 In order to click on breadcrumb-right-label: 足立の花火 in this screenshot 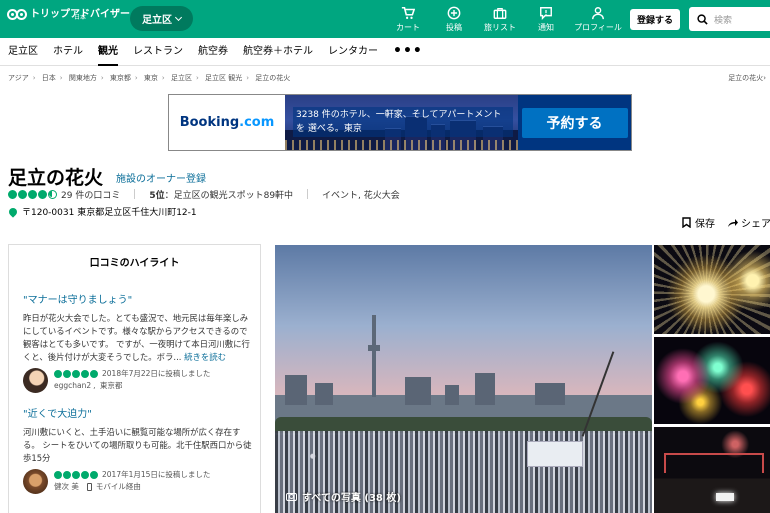, I will do `click(746, 78)`.